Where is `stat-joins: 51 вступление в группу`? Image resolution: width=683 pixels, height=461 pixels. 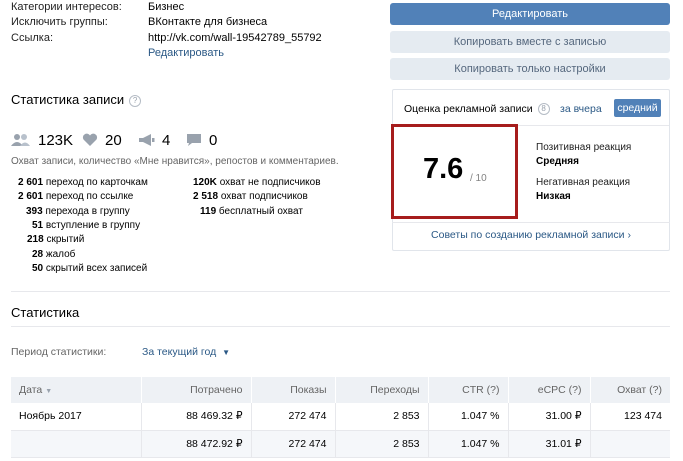
stat-joins: 51 вступление в группу is located at coordinates (86, 226).